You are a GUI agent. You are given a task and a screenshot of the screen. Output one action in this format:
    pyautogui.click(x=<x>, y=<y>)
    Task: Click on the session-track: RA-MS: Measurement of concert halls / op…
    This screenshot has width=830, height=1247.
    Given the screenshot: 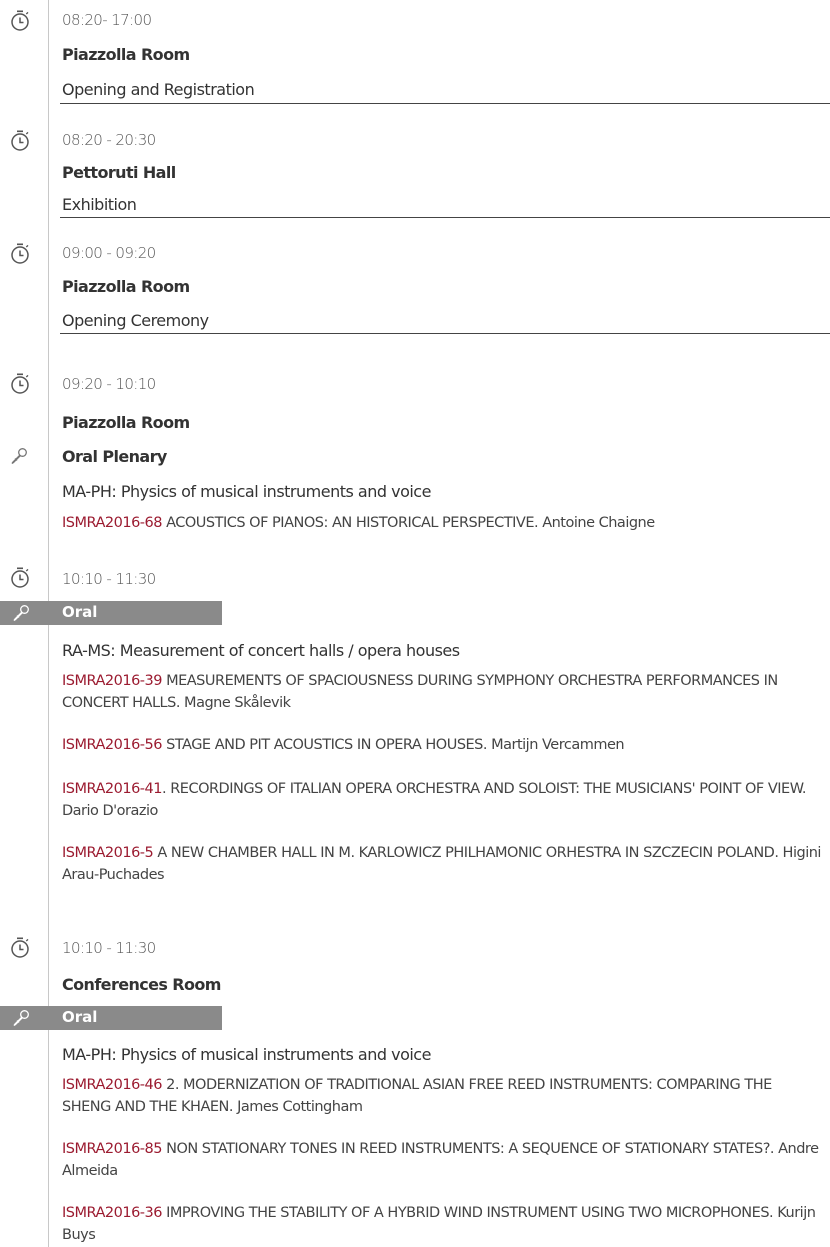 What is the action you would take?
    pyautogui.click(x=261, y=650)
    